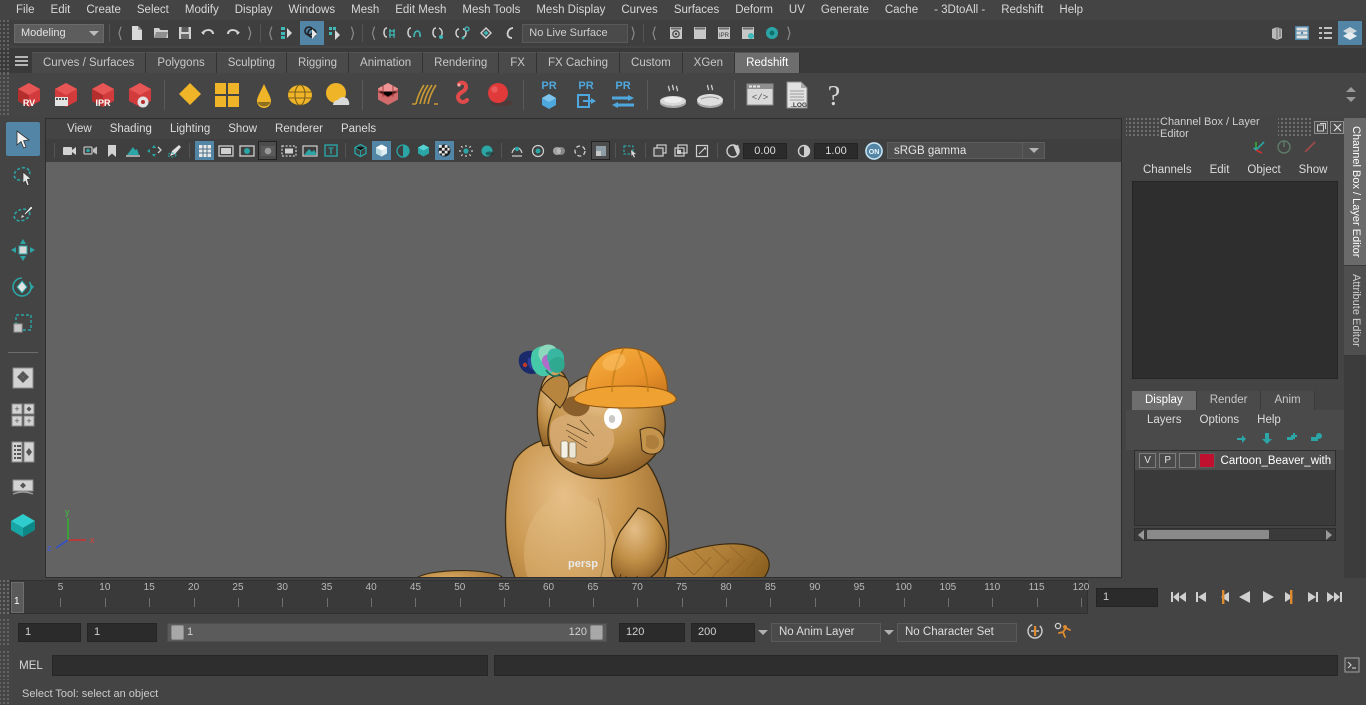 The height and width of the screenshot is (705, 1366). Describe the element at coordinates (957, 632) in the screenshot. I see `character-set-field: No Character Set` at that location.